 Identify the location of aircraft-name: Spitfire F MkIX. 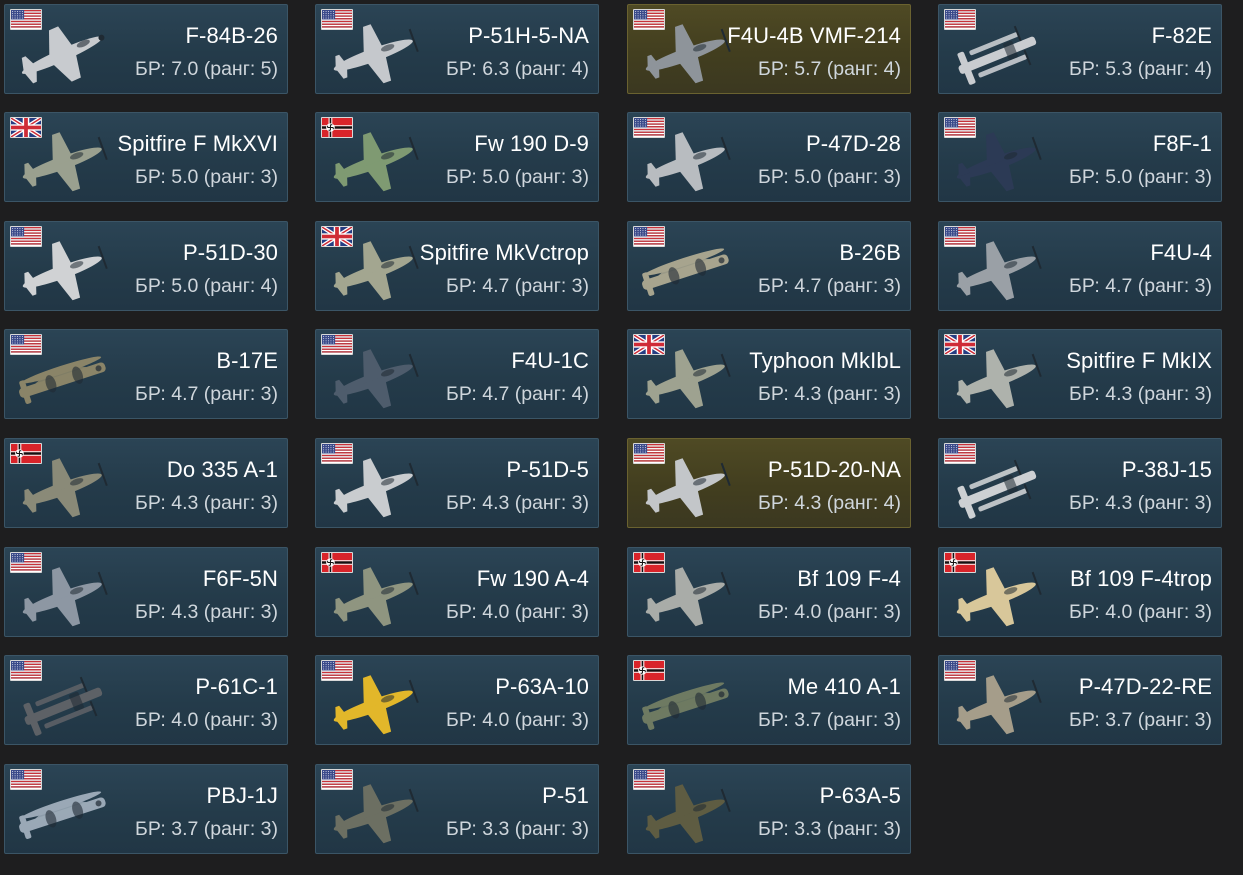
(1139, 360).